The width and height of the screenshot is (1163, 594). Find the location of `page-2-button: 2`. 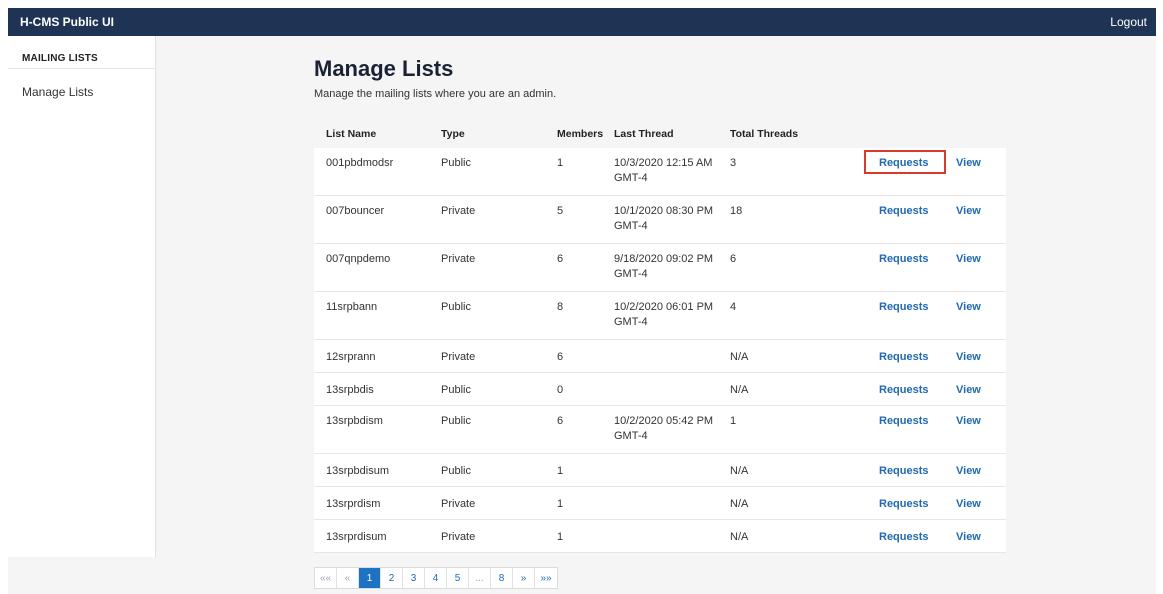

page-2-button: 2 is located at coordinates (392, 578).